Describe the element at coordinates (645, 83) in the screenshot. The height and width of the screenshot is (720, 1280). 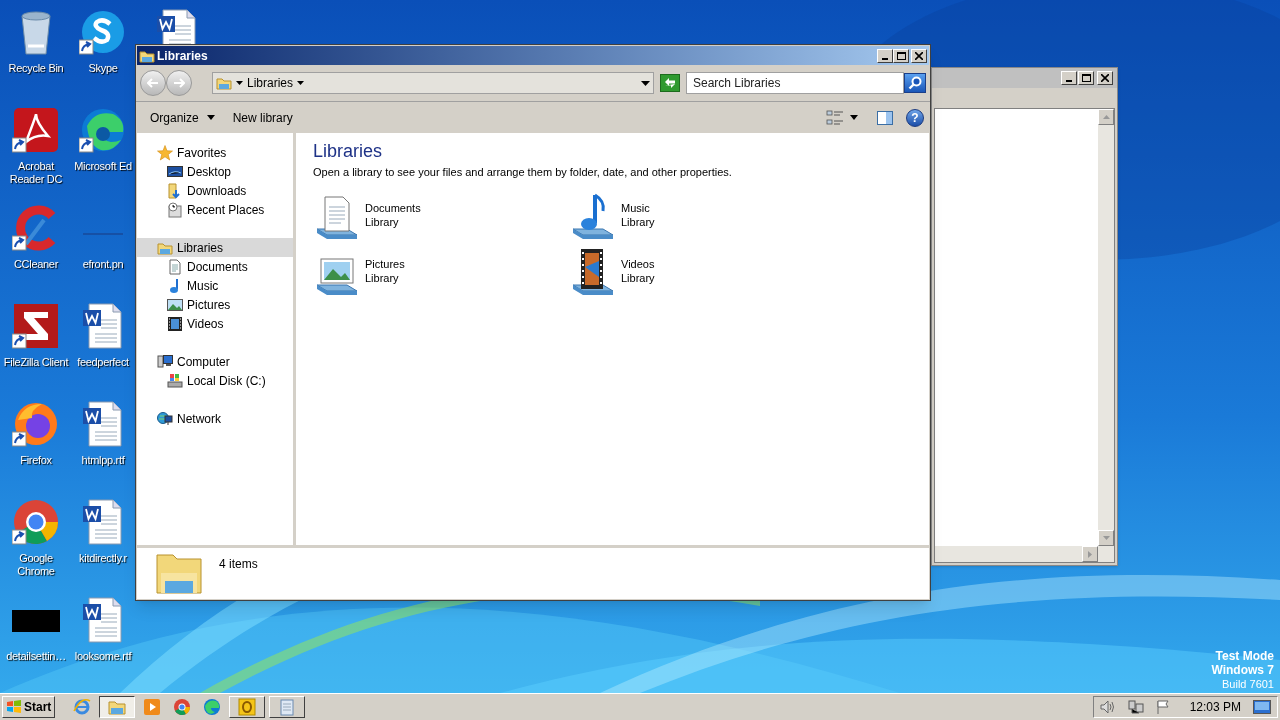
I see `dropdown-icon` at that location.